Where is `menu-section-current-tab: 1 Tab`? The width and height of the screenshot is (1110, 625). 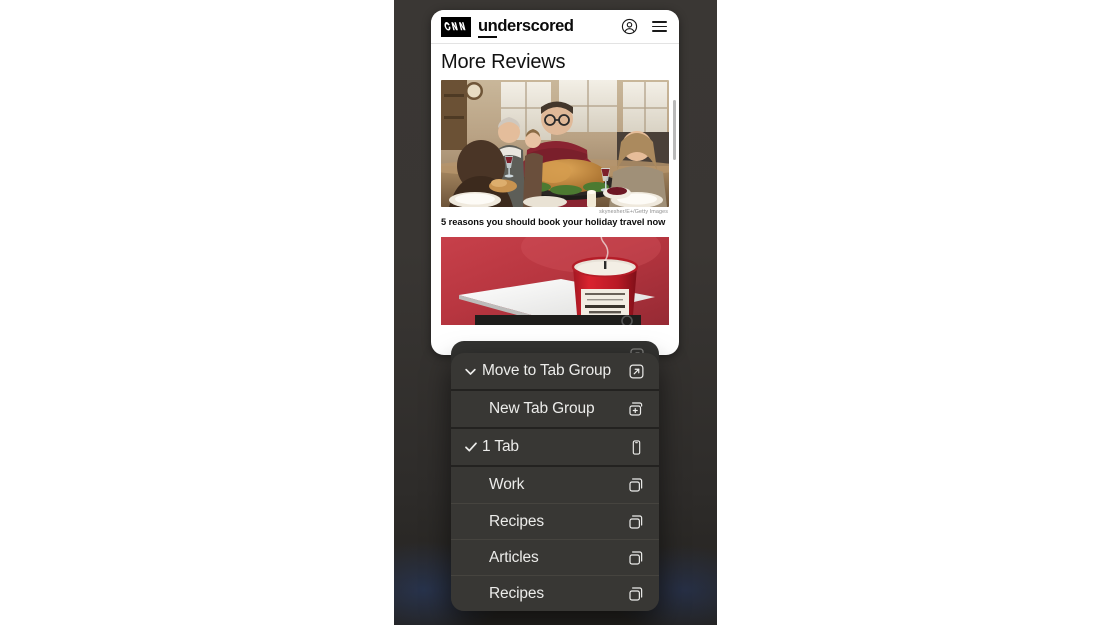 menu-section-current-tab: 1 Tab is located at coordinates (555, 447).